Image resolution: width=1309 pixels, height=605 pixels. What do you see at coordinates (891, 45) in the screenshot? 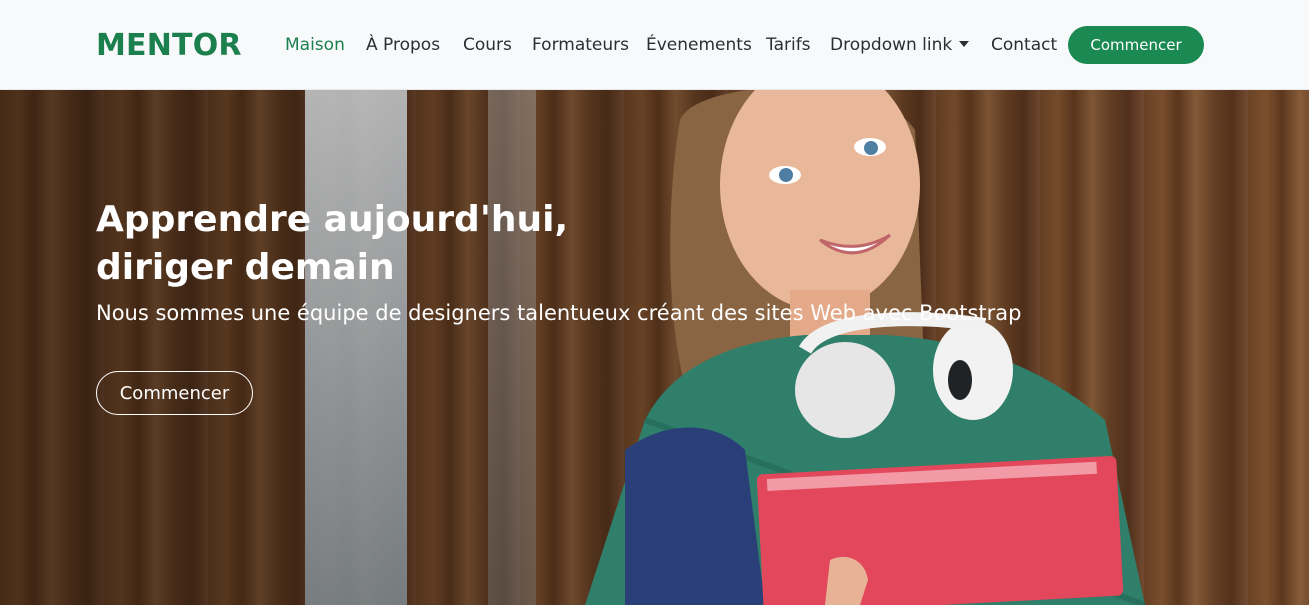
I see `nav-dropdown-label: Dropdown link` at bounding box center [891, 45].